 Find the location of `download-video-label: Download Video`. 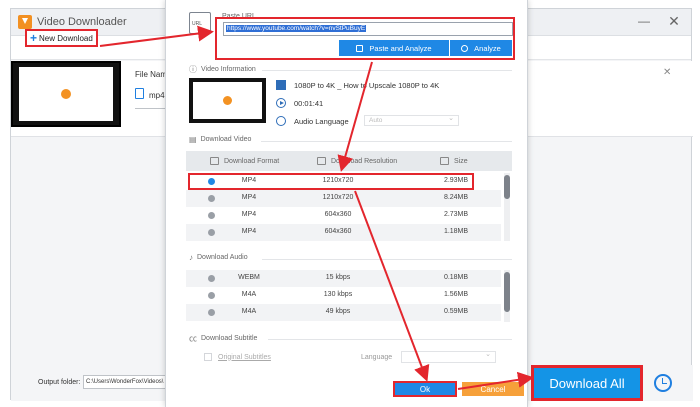

download-video-label: Download Video is located at coordinates (226, 139).